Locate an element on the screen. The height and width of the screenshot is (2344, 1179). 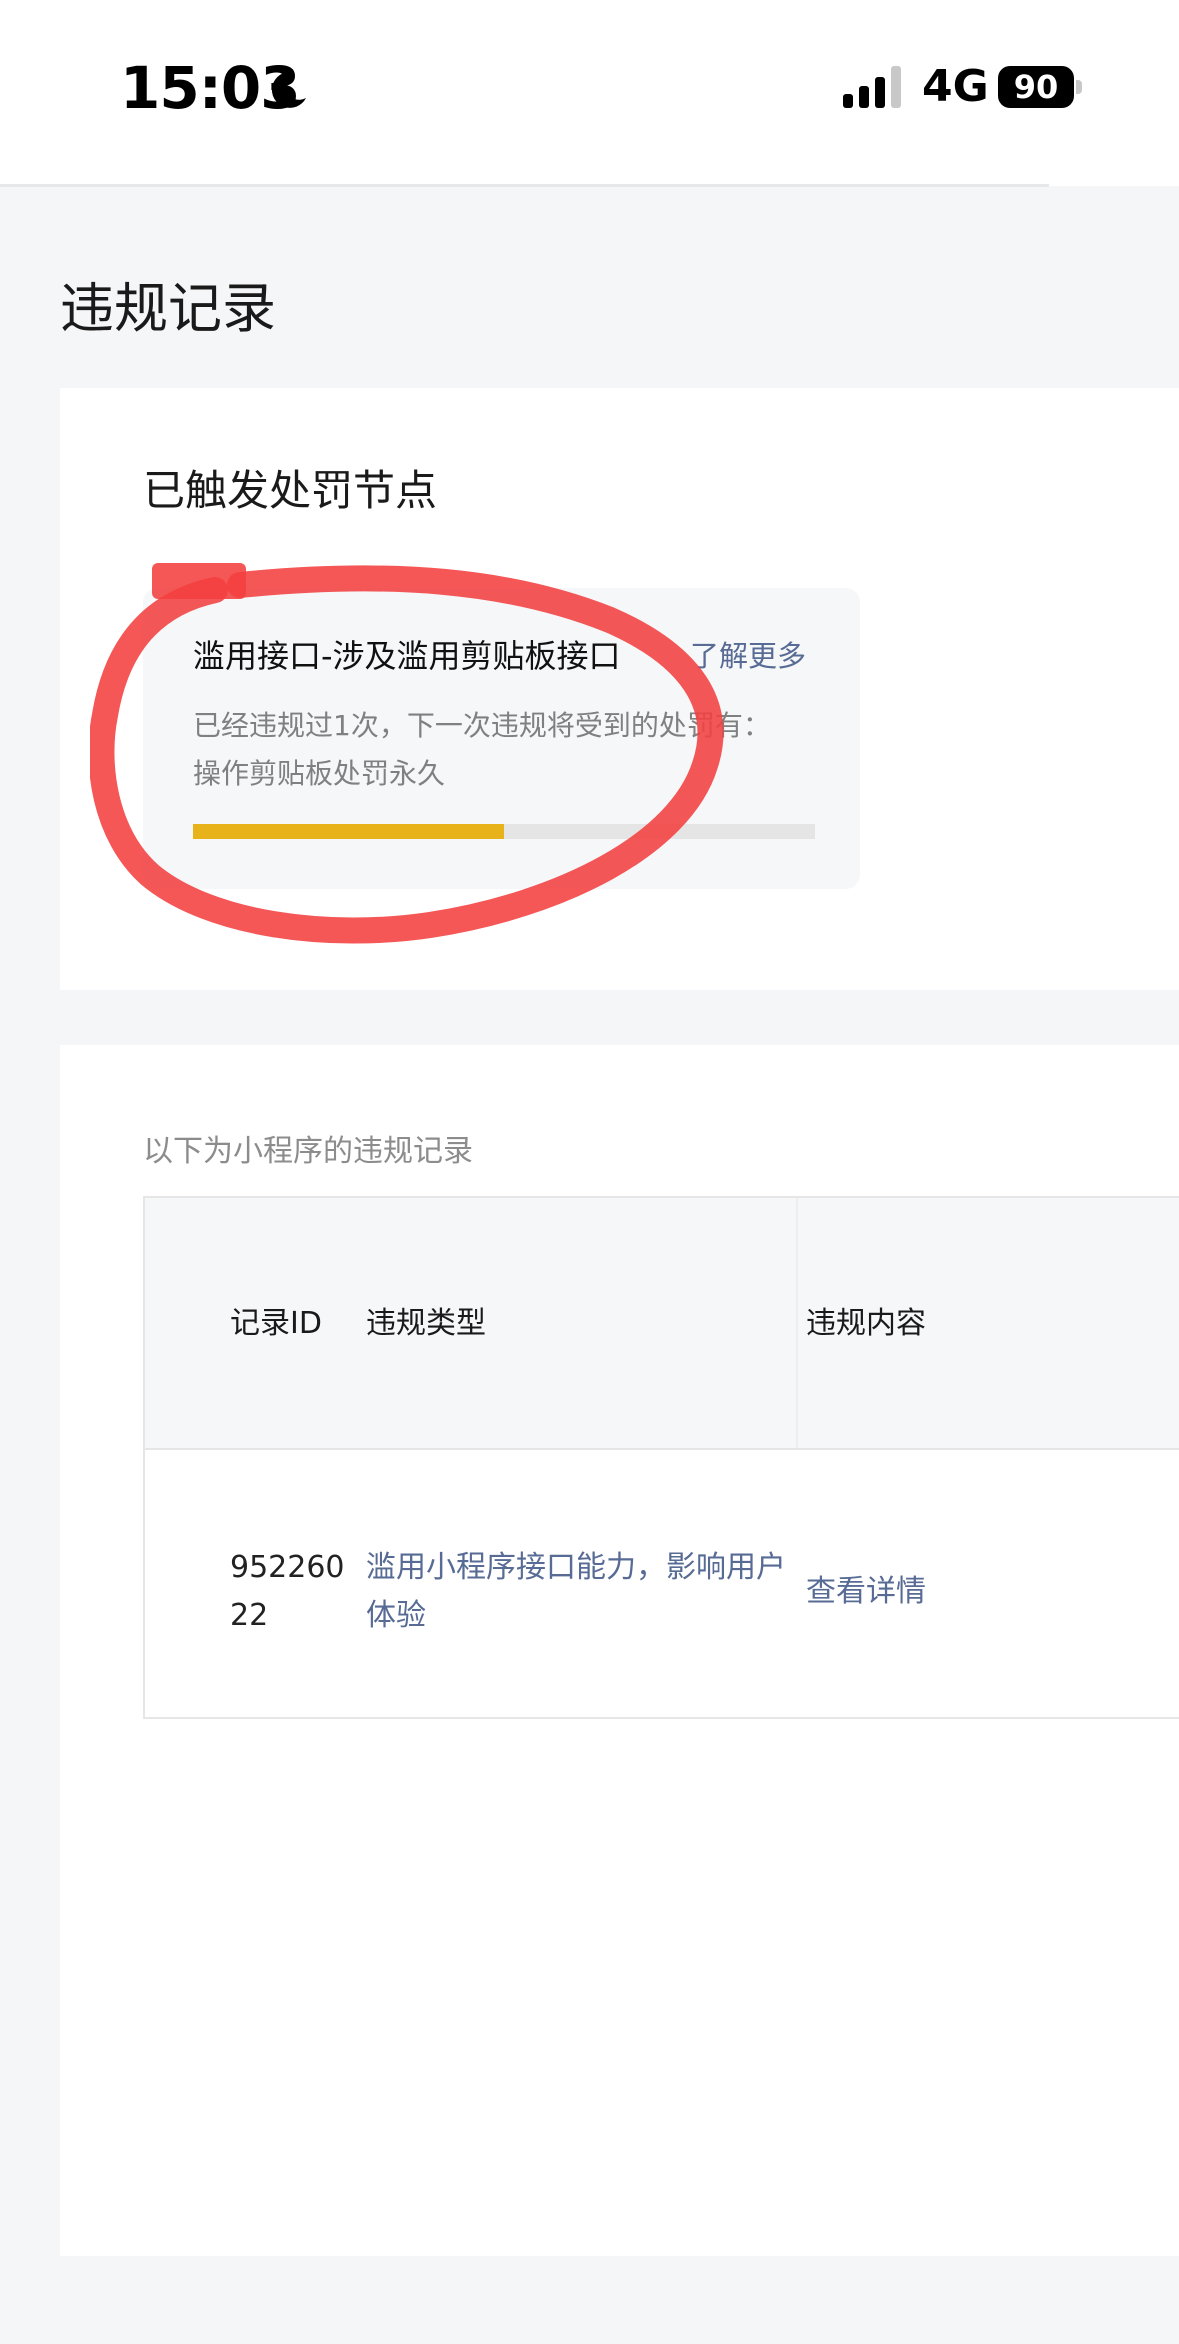
record-id-cell: 95226022 is located at coordinates (287, 1591).